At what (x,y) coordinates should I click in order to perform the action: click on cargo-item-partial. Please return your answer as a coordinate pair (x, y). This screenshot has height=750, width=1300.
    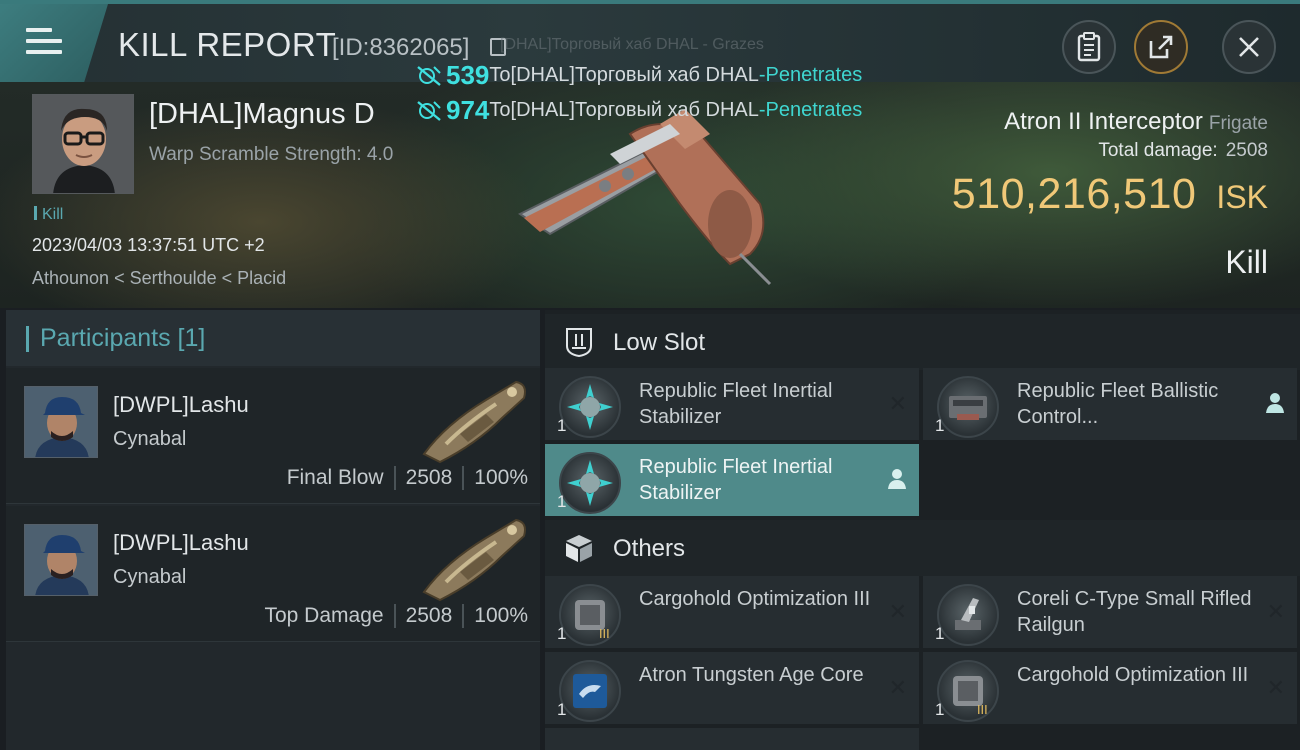
    Looking at the image, I should click on (732, 739).